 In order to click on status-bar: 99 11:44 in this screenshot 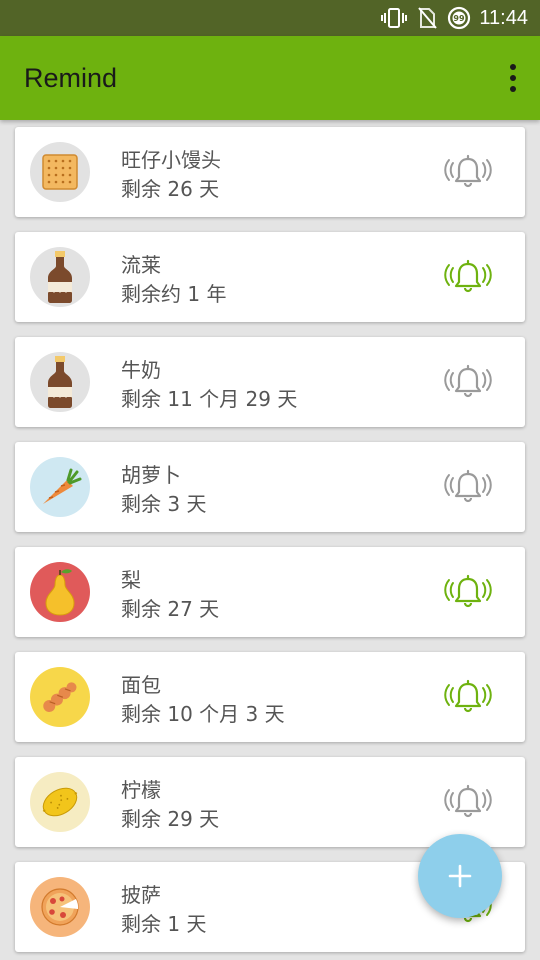, I will do `click(270, 18)`.